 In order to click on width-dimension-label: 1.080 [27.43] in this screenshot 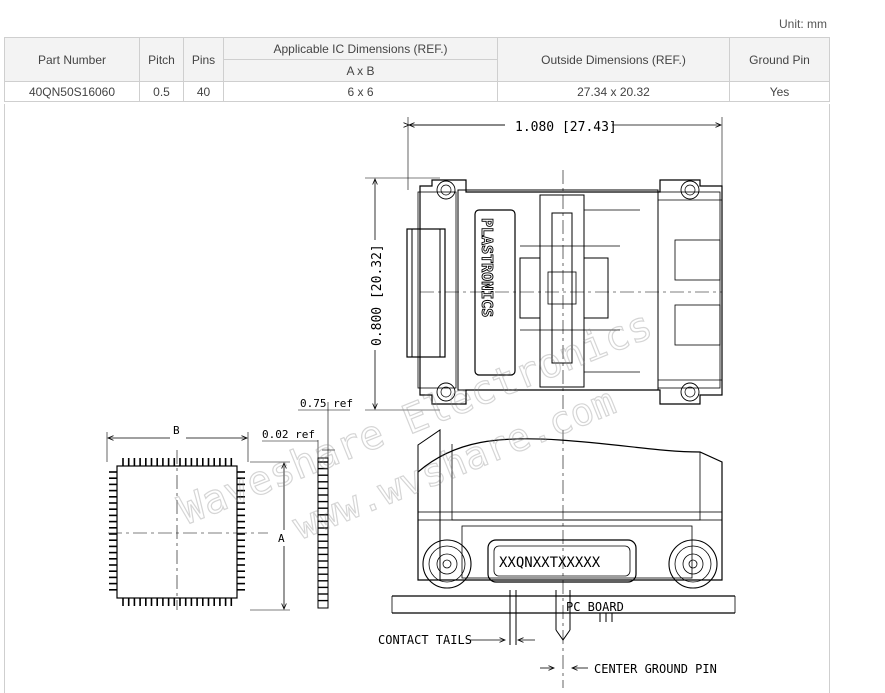, I will do `click(566, 127)`.